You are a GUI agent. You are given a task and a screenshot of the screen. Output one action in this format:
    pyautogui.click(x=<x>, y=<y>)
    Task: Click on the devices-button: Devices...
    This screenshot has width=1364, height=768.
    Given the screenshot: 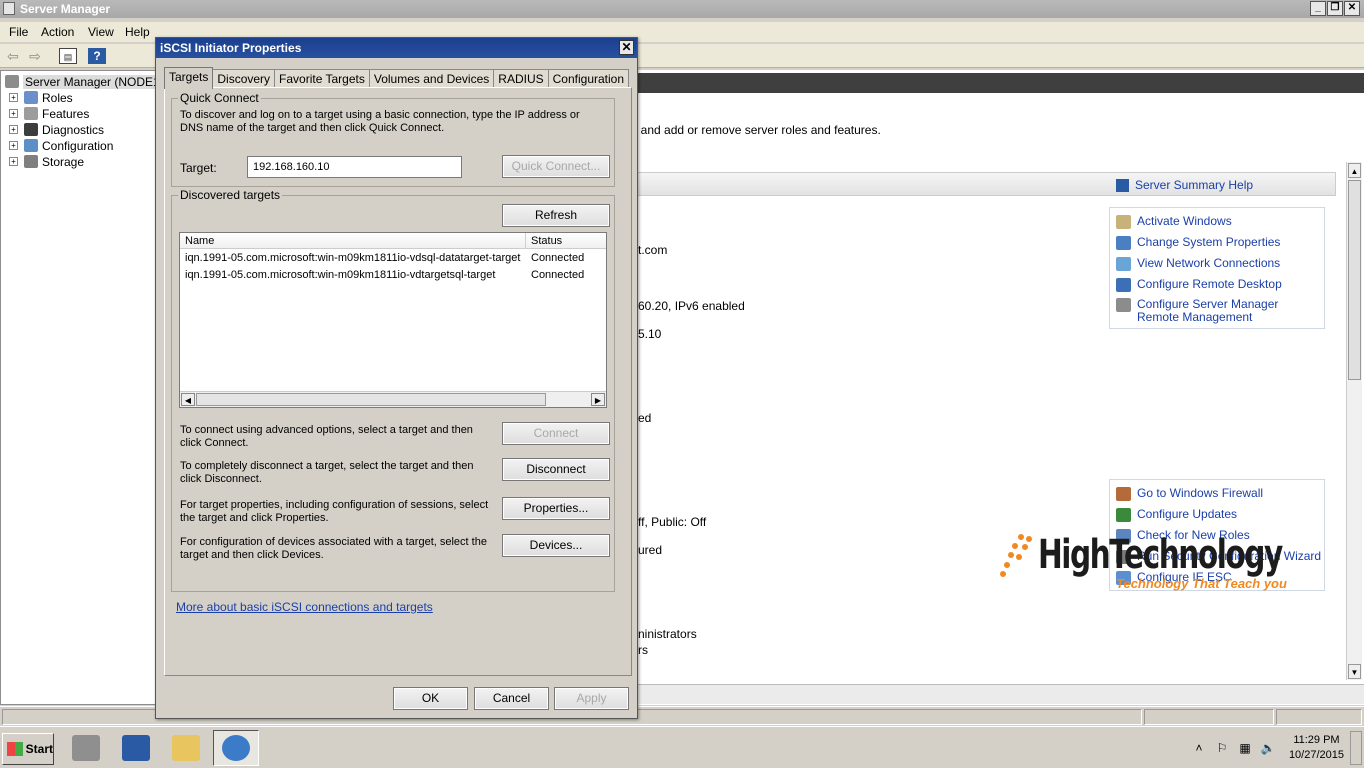 What is the action you would take?
    pyautogui.click(x=556, y=545)
    